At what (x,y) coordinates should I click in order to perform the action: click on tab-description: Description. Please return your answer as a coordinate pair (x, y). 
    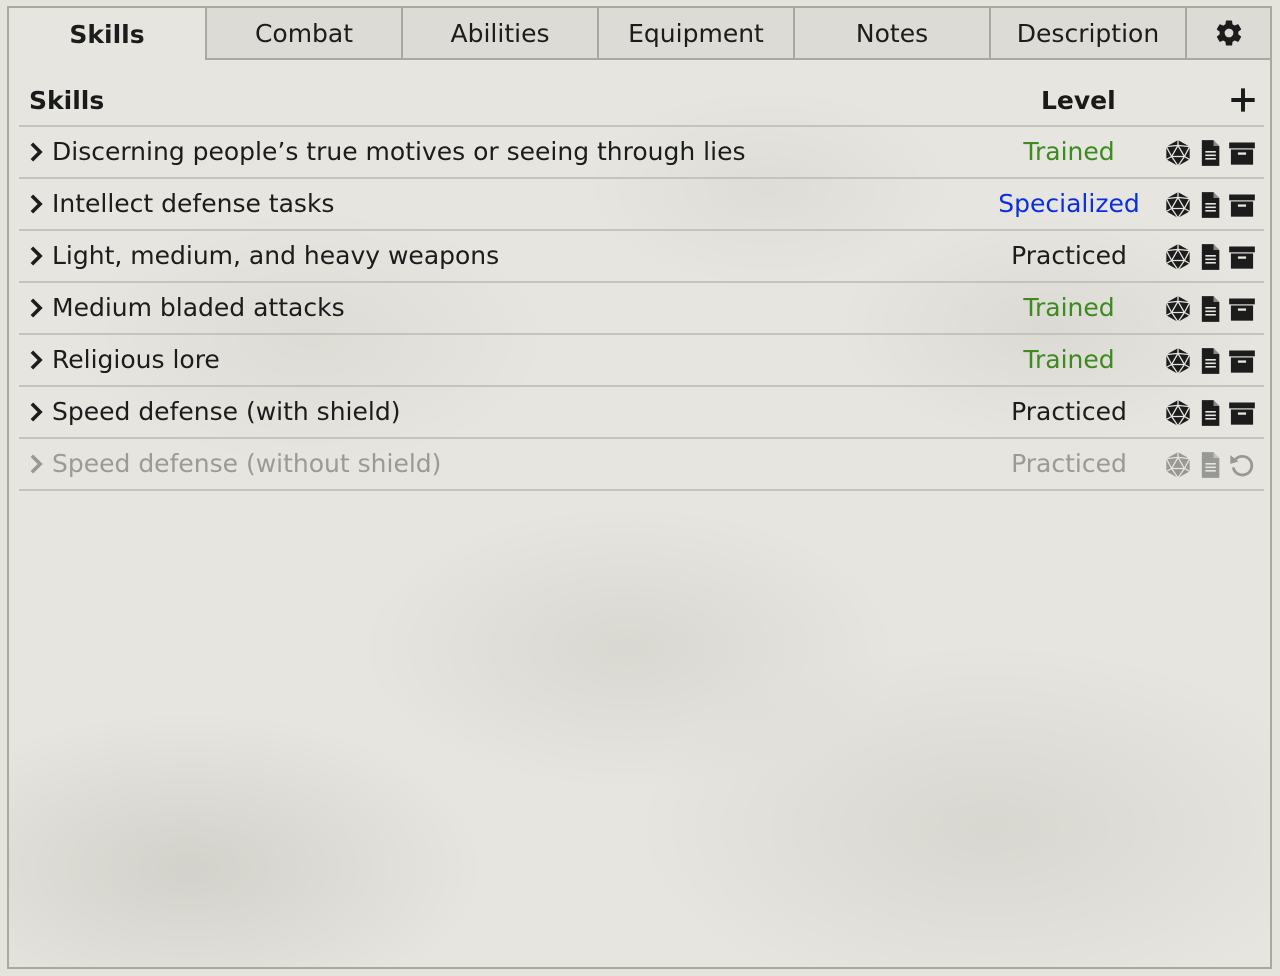
    Looking at the image, I should click on (1087, 34).